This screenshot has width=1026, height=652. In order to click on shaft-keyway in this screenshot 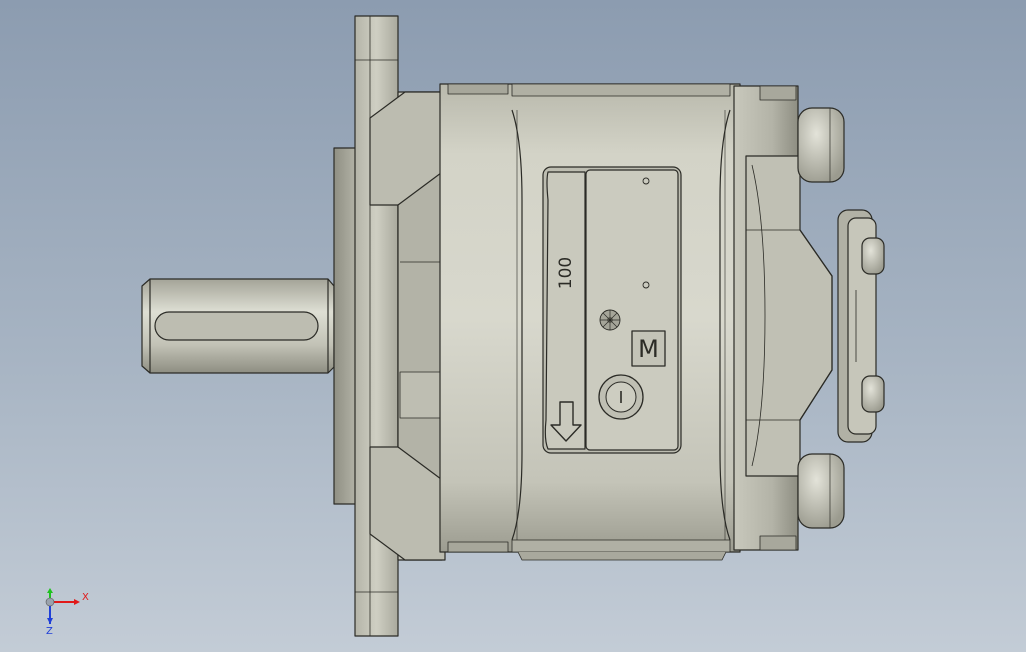, I will do `click(236, 326)`.